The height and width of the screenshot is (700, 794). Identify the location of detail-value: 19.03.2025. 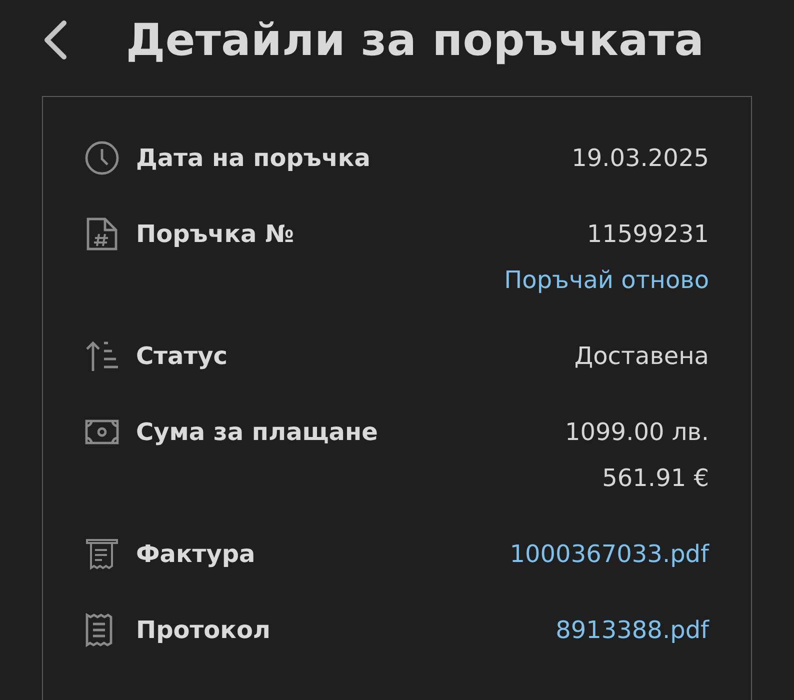
(640, 158).